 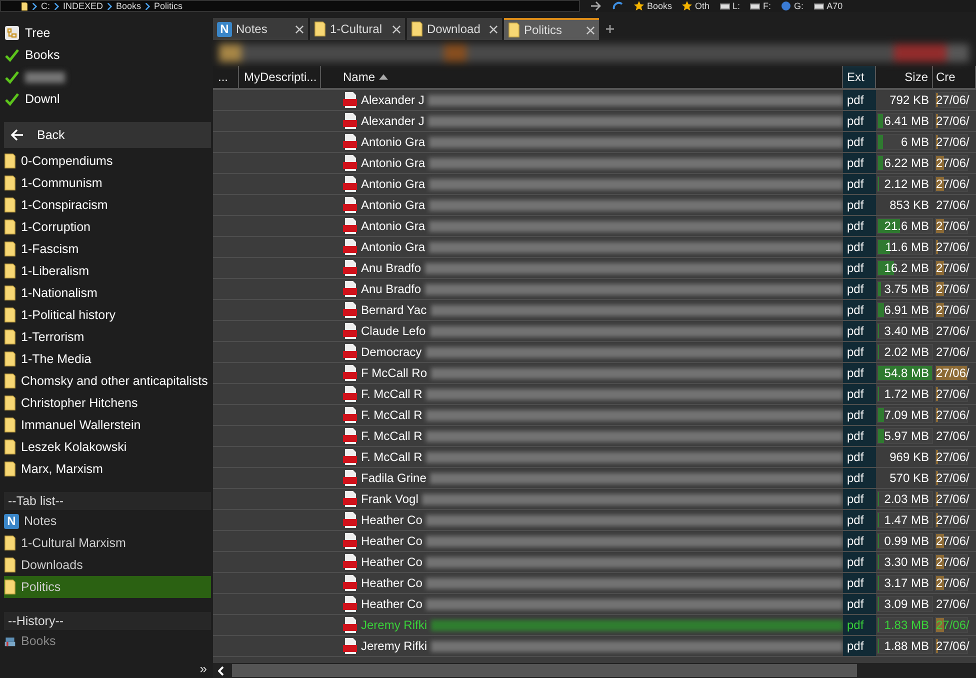 What do you see at coordinates (107, 271) in the screenshot?
I see `folder-item: 1-Liberalism` at bounding box center [107, 271].